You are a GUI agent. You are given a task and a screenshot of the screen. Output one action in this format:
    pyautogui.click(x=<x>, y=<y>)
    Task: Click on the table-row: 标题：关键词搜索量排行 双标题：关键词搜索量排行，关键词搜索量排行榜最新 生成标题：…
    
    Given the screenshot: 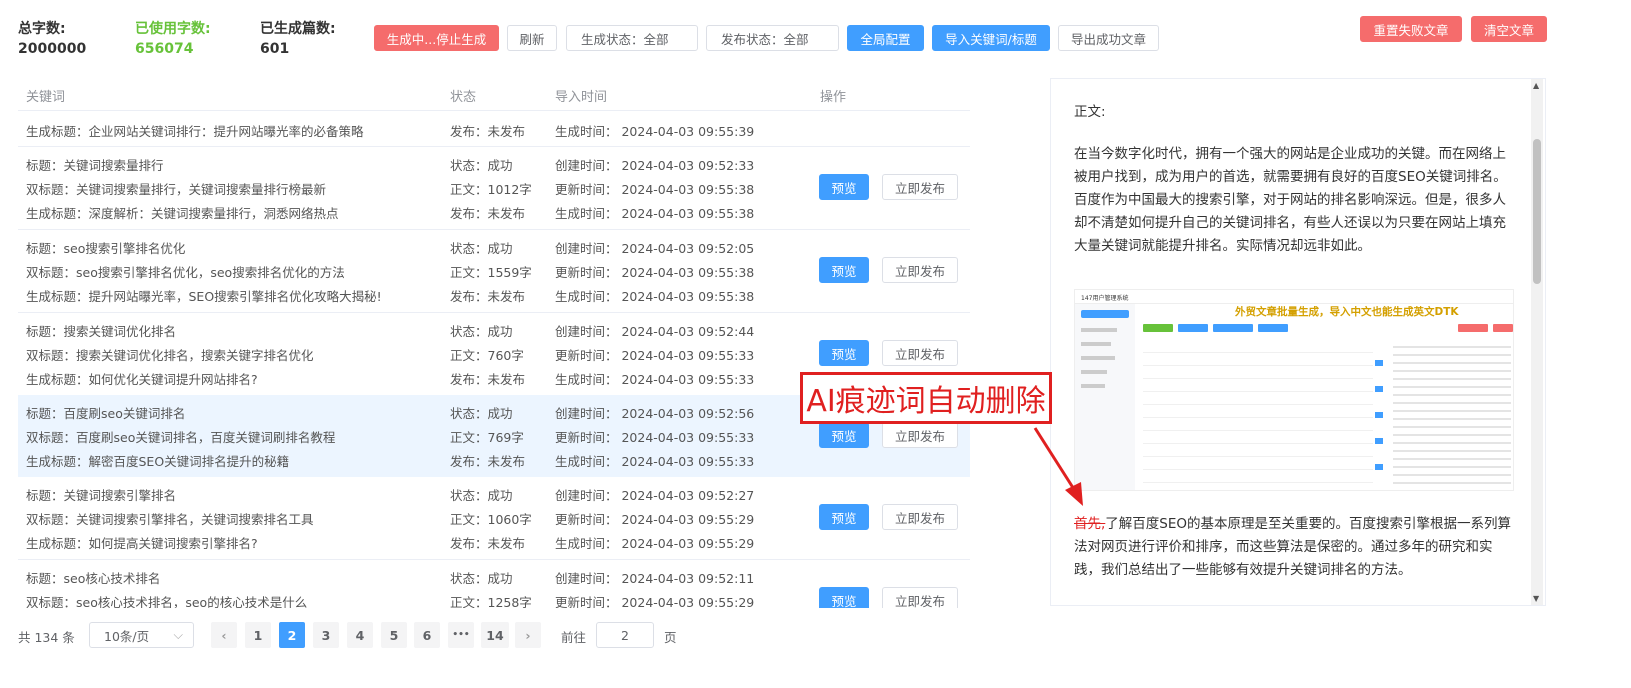 What is the action you would take?
    pyautogui.click(x=494, y=188)
    